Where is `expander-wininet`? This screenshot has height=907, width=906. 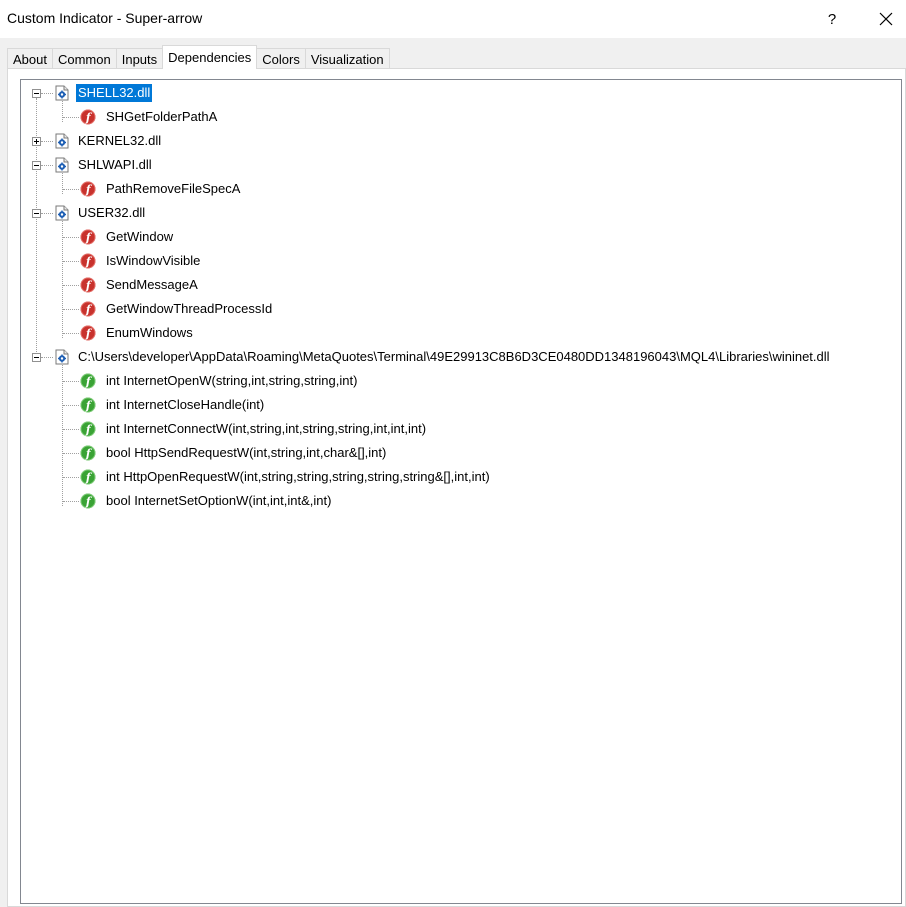 expander-wininet is located at coordinates (36, 357).